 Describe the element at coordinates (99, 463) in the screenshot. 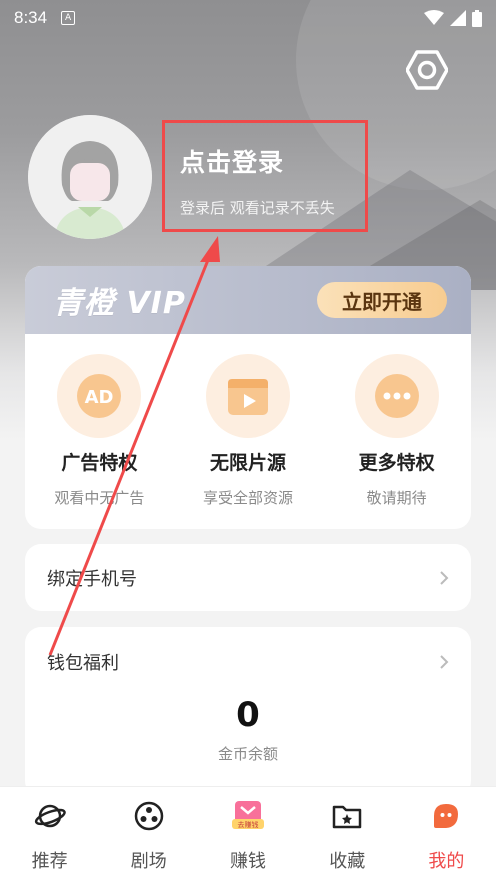

I see `perk-title: 广告特权` at that location.